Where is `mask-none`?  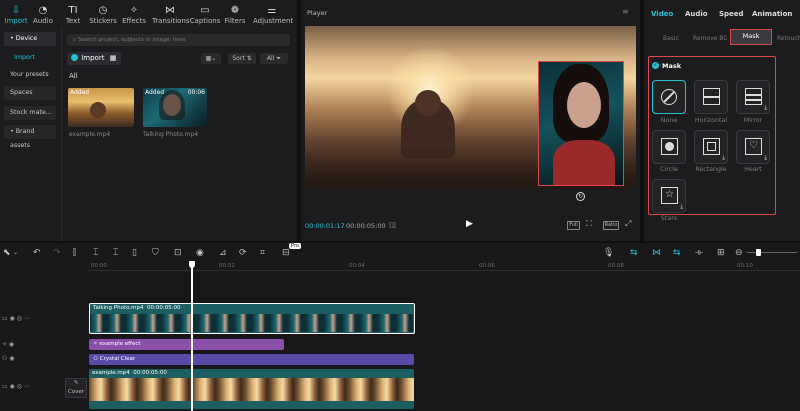 mask-none is located at coordinates (669, 97).